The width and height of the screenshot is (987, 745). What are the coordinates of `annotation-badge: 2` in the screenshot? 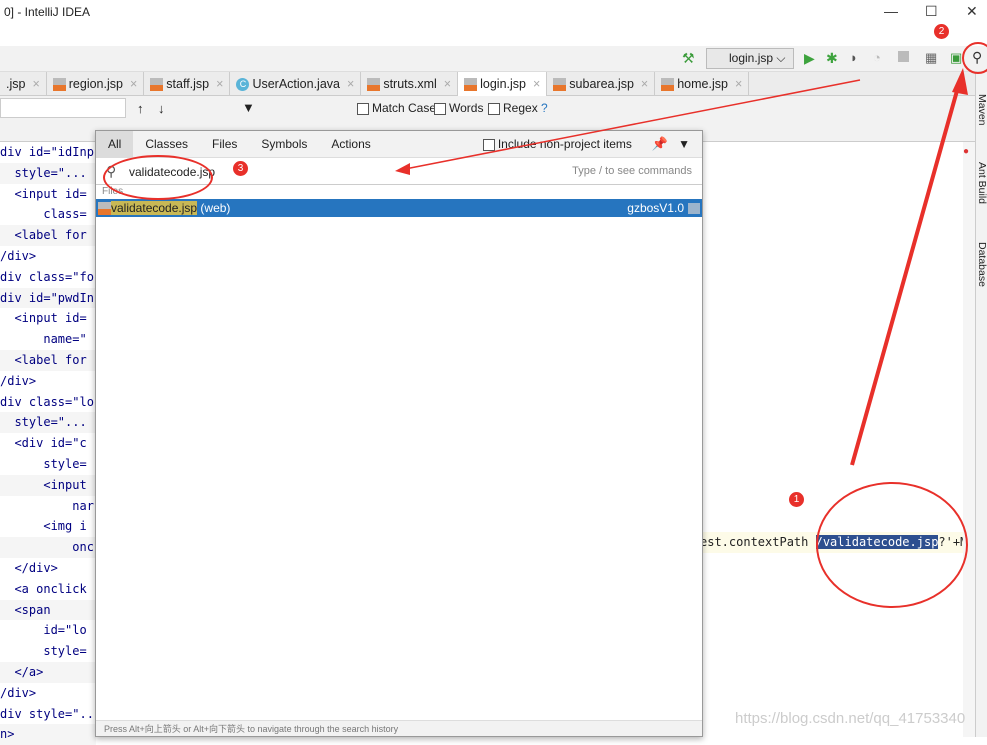 It's located at (941, 31).